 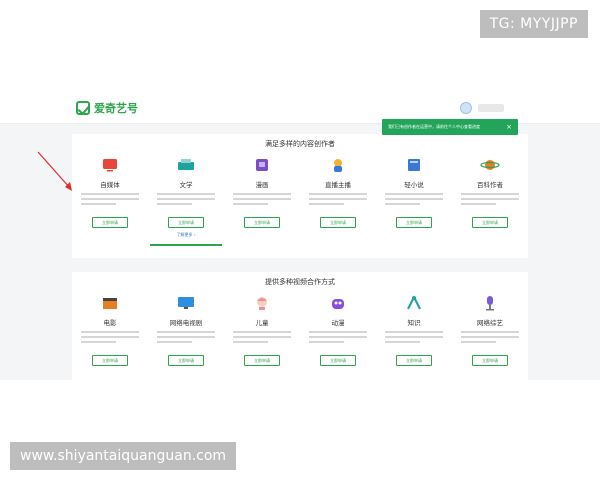 I want to click on user-area, so click(x=482, y=108).